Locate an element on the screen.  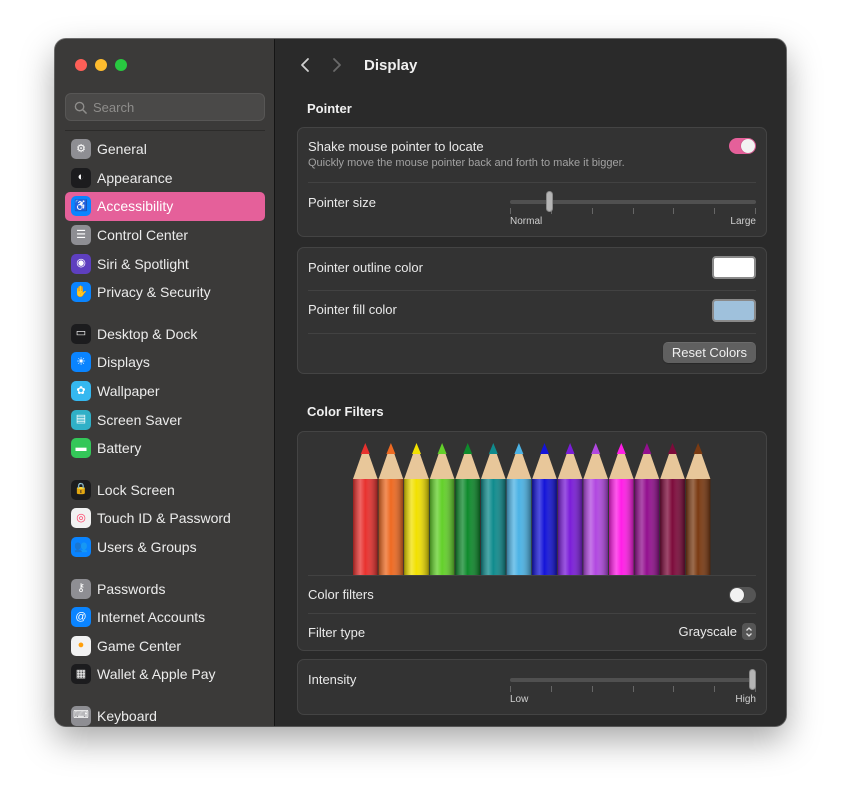
sidebar-item-label: Keyboard is located at coordinates (127, 715).